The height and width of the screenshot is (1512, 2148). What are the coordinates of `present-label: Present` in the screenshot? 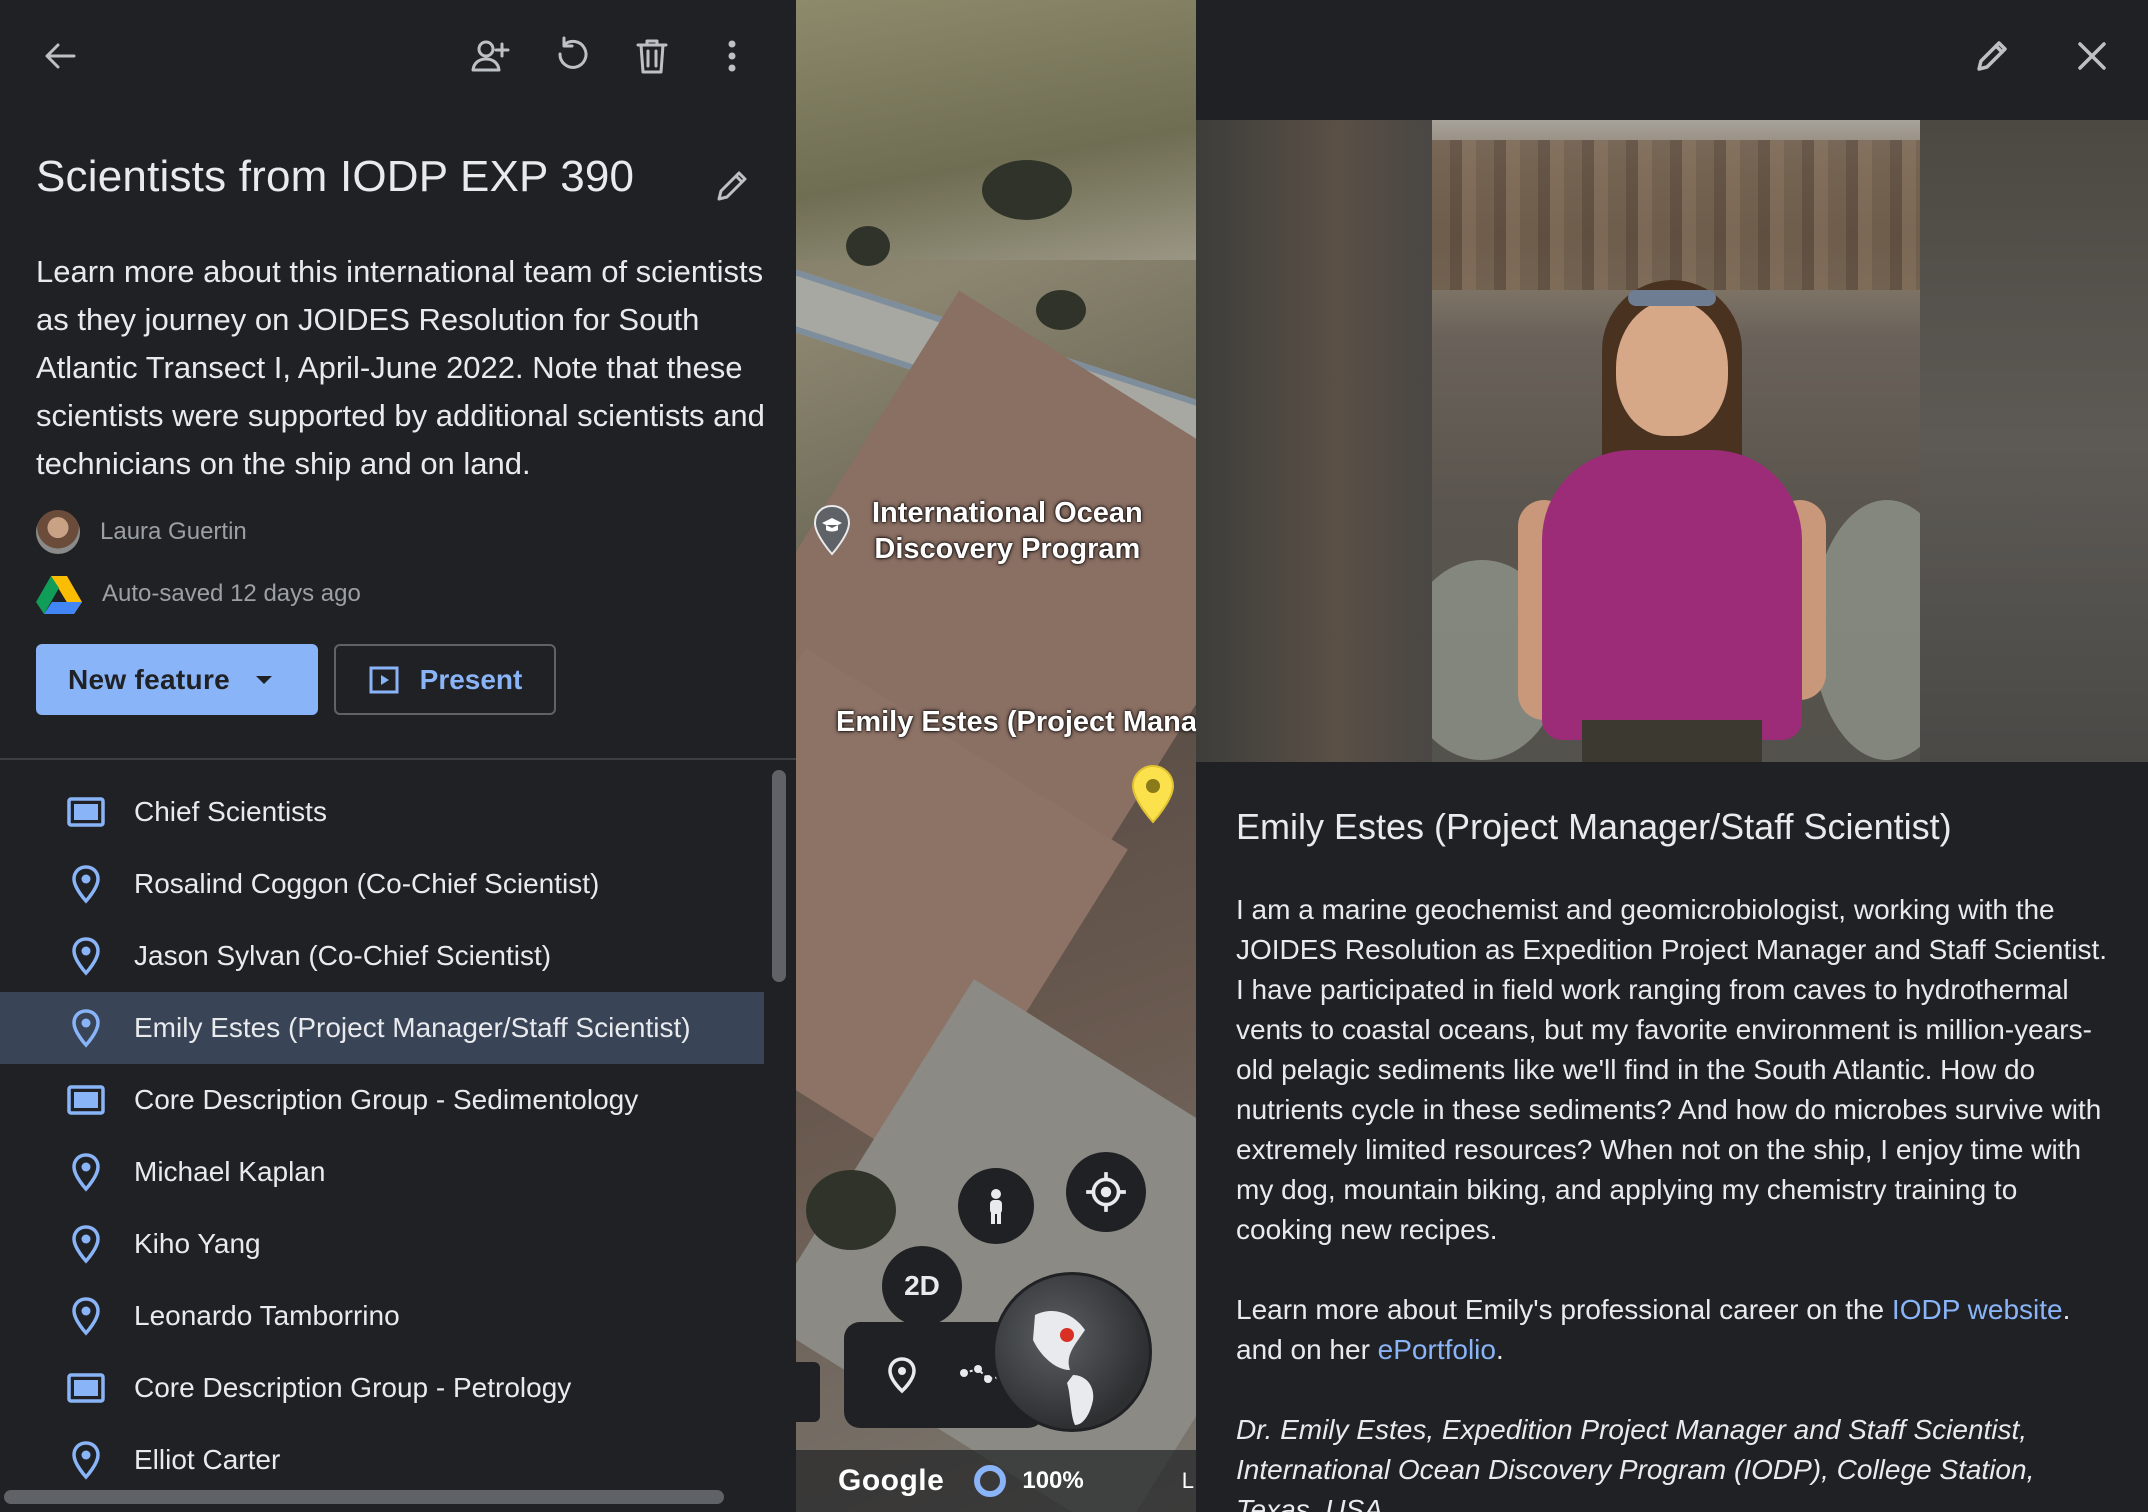 It's located at (471, 679).